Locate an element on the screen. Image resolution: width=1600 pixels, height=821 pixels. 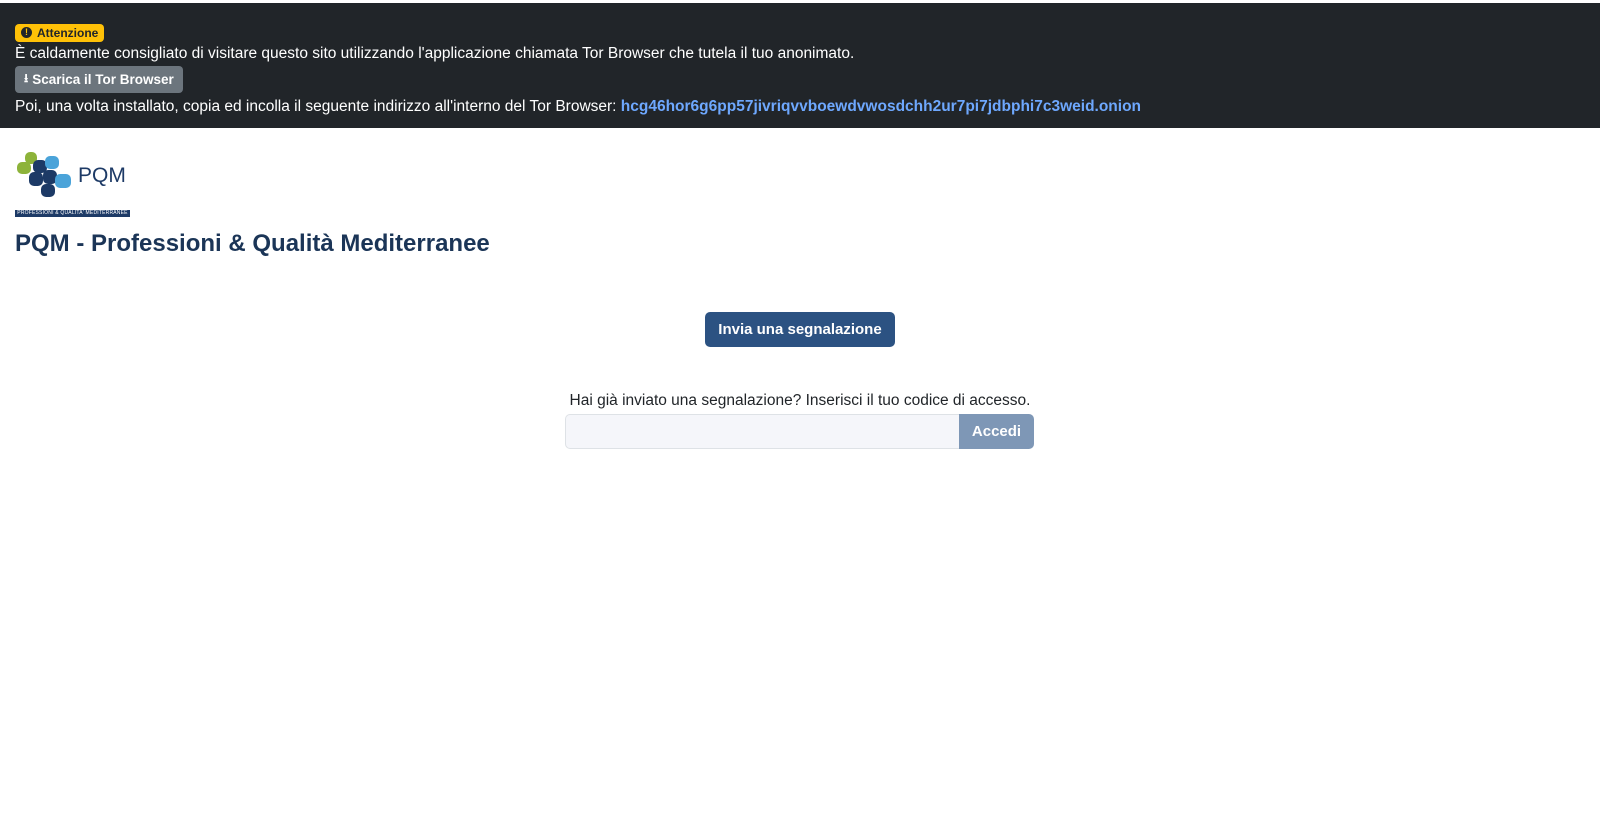
pqm-logo: PQM PROFESSIONI & QUALITA' MEDITERRANEE is located at coordinates (72, 184).